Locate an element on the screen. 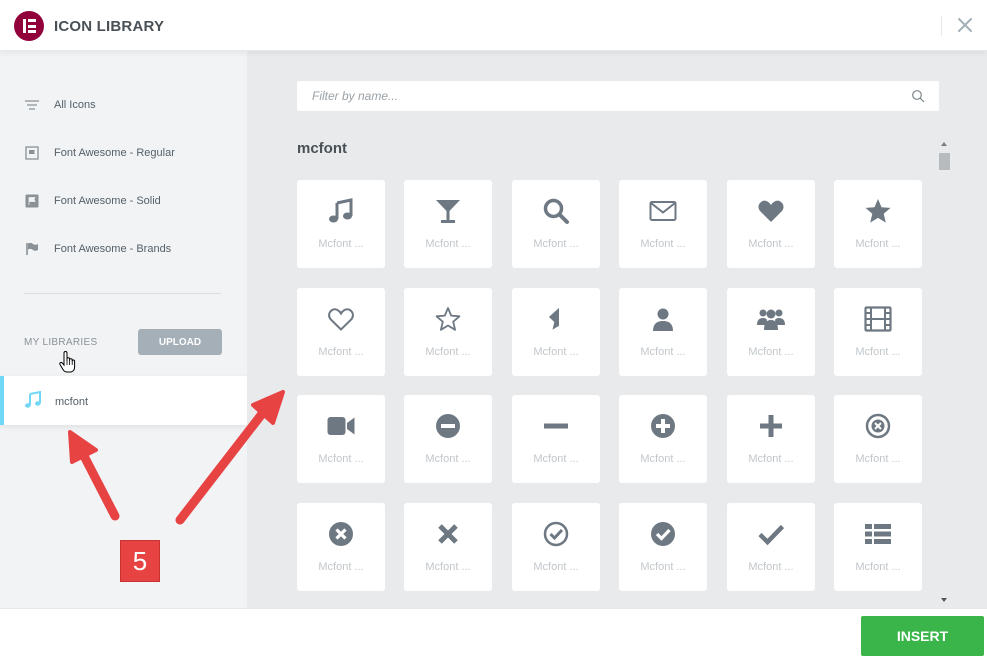  search-box is located at coordinates (618, 96).